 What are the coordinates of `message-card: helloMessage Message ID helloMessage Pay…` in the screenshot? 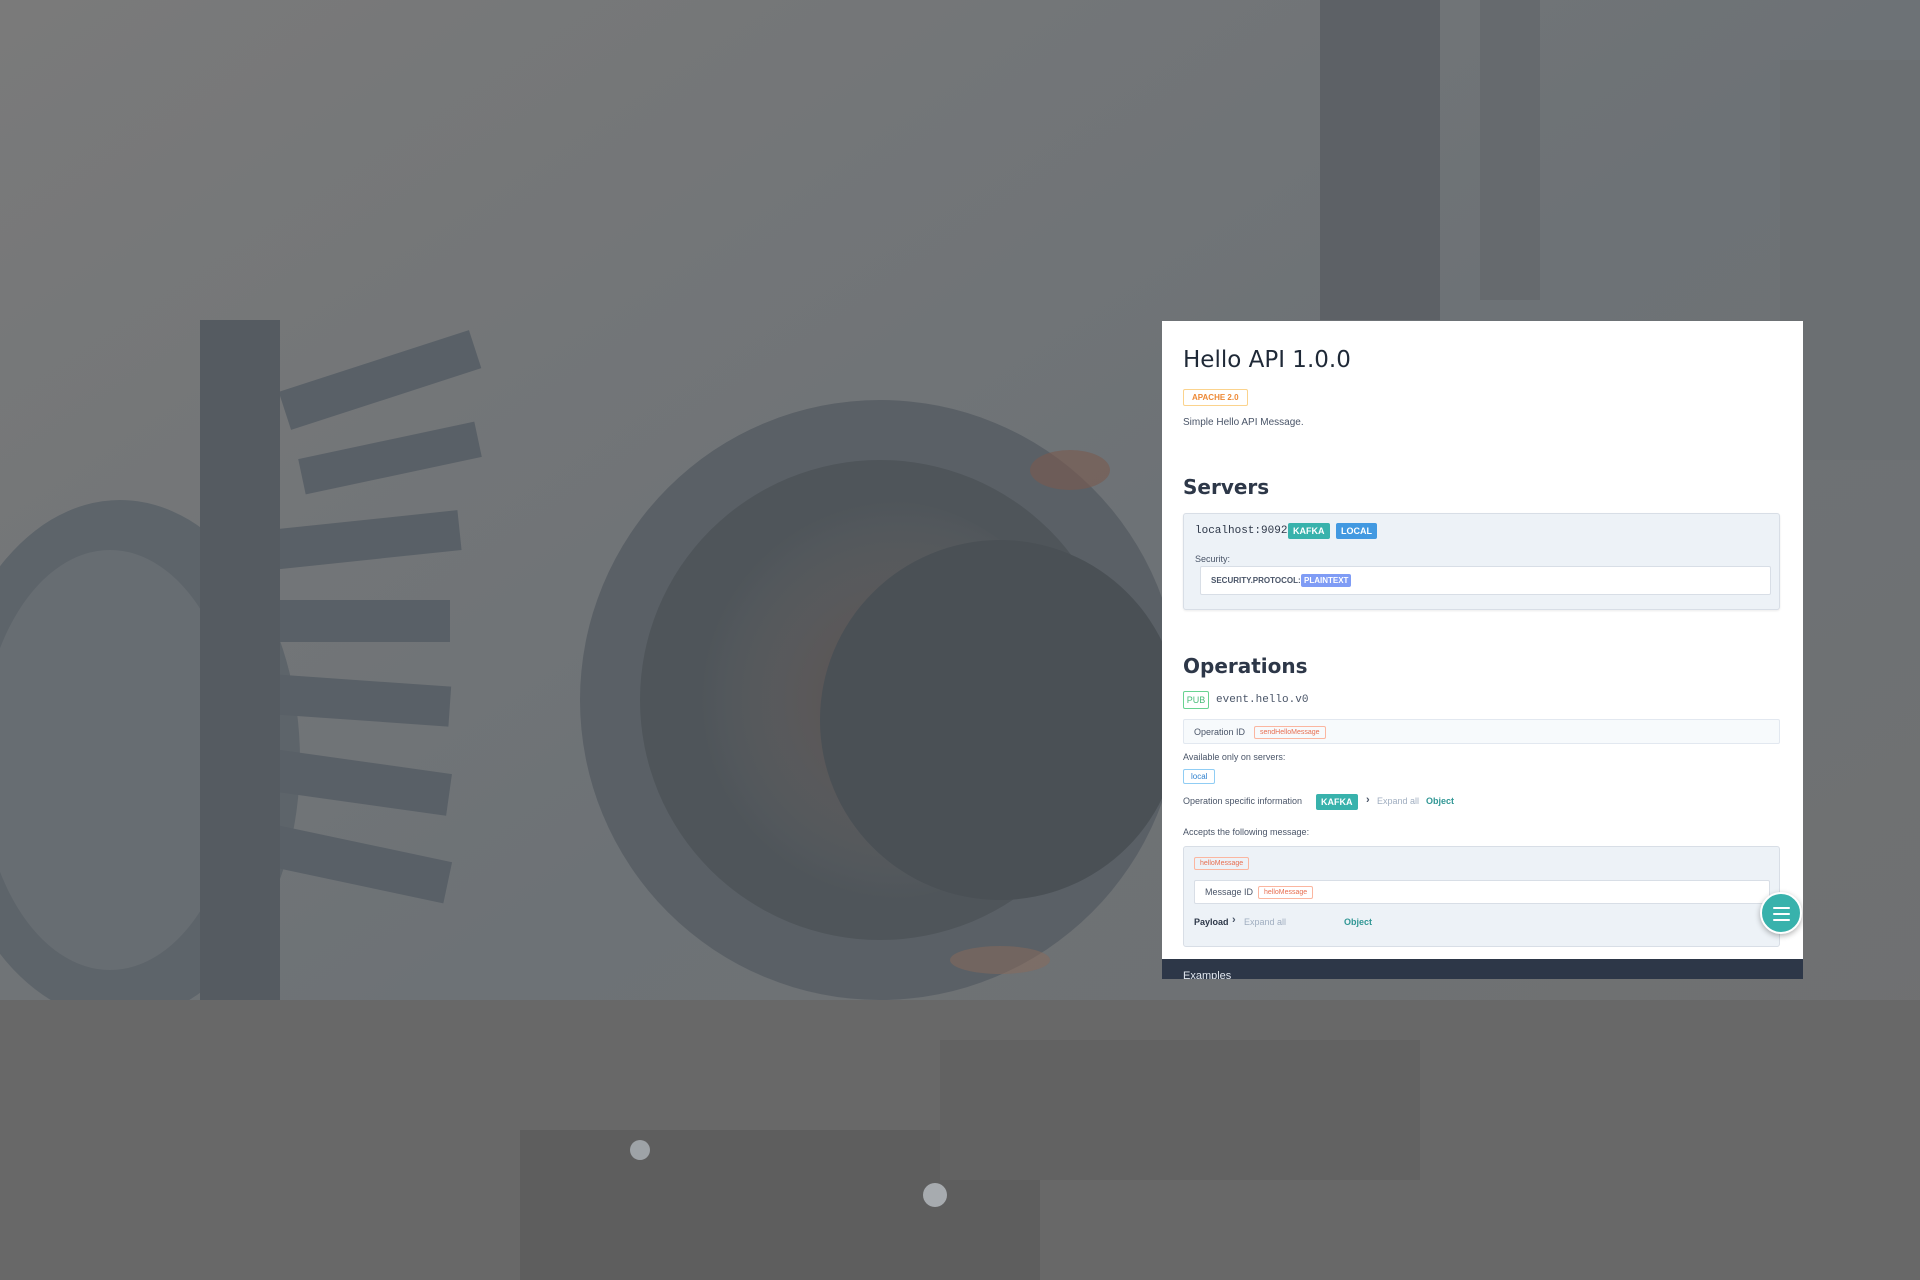 It's located at (1481, 896).